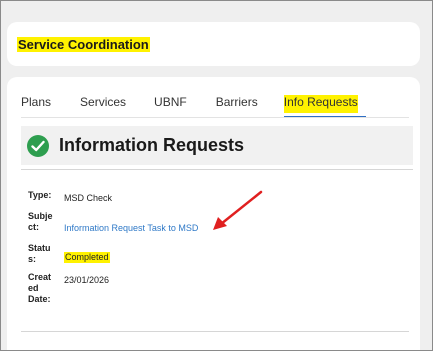 This screenshot has height=351, width=433. I want to click on annotation-arrow-icon, so click(238, 210).